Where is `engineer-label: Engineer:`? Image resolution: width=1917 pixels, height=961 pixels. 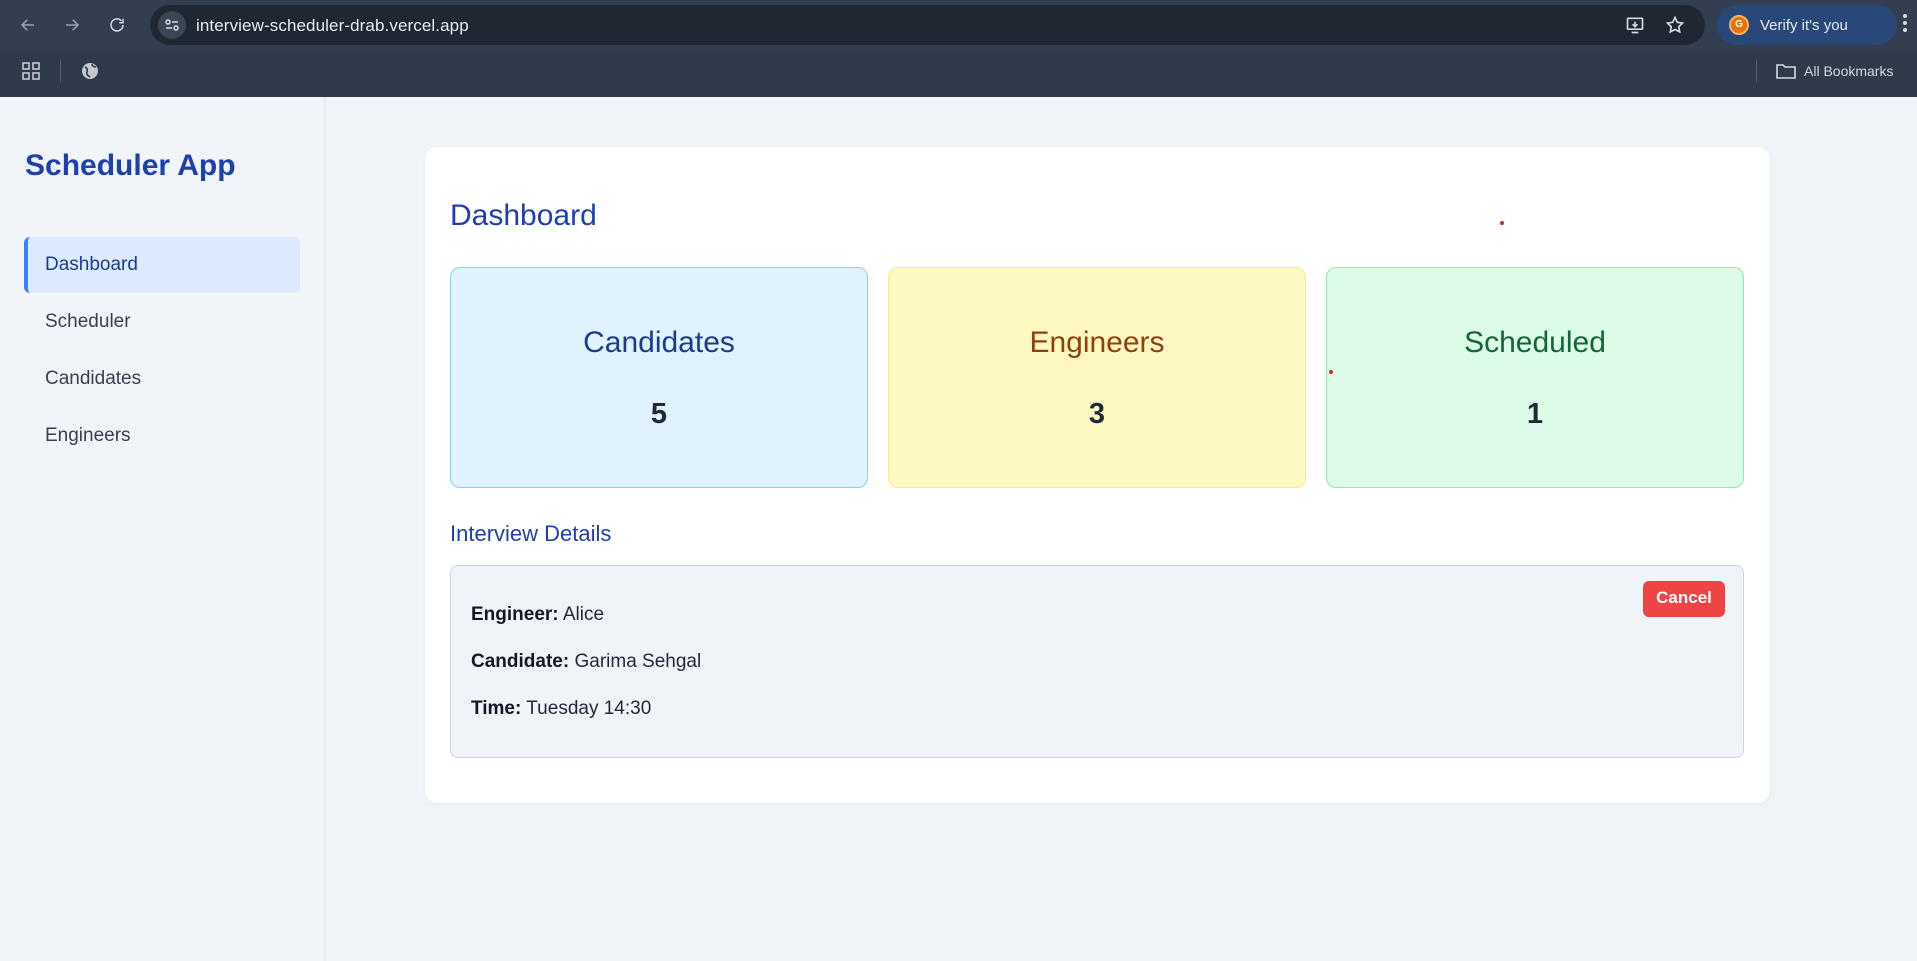
engineer-label: Engineer: is located at coordinates (515, 614).